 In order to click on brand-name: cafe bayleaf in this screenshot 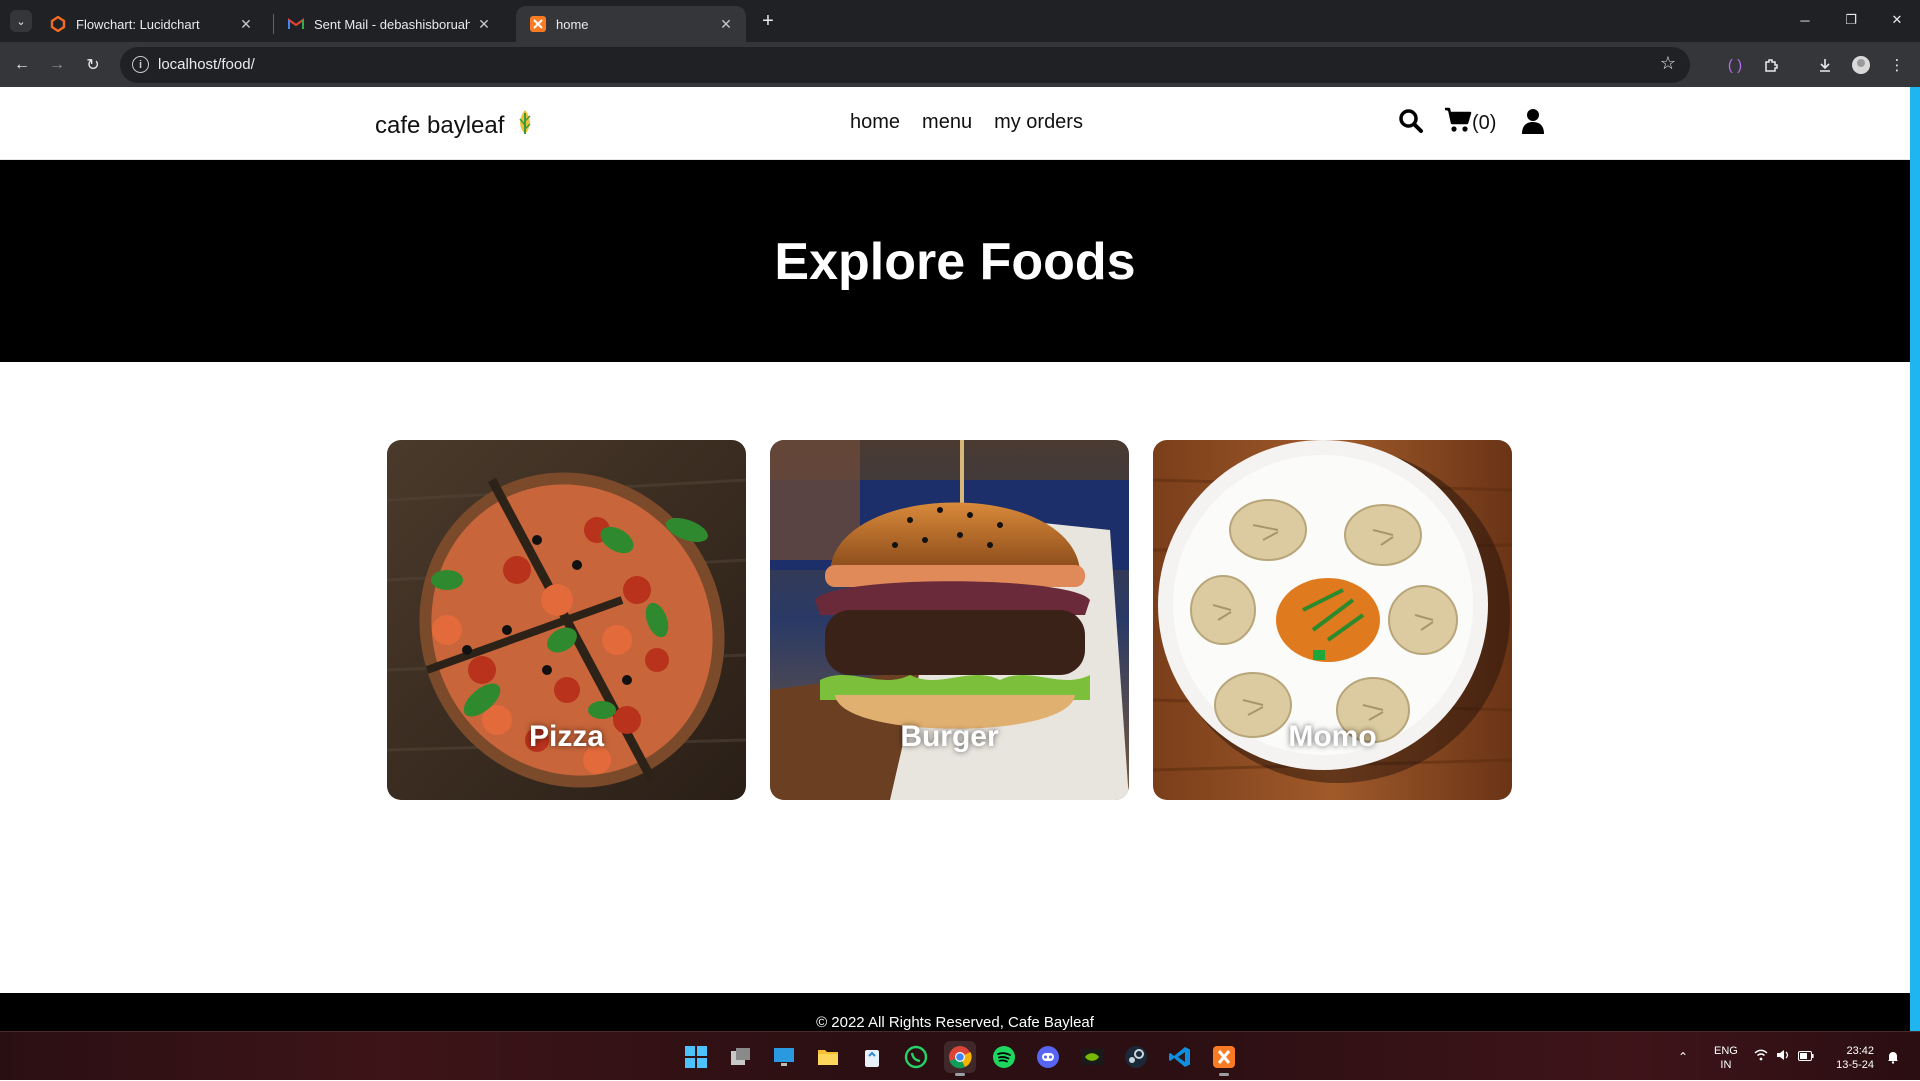, I will do `click(440, 125)`.